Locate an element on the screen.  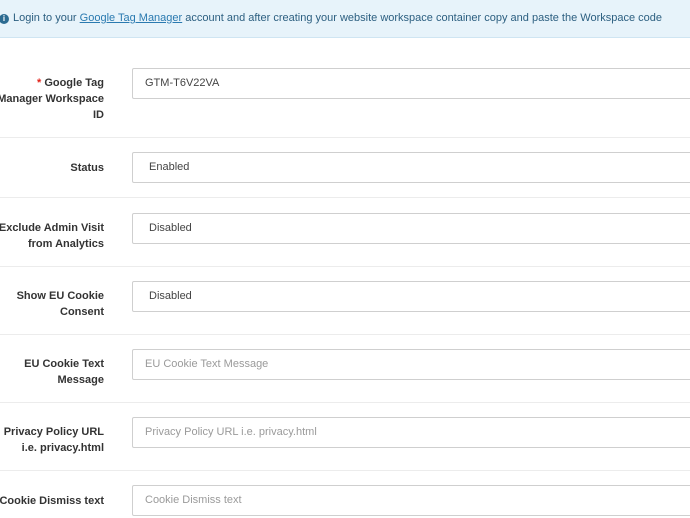
cookie-dismiss-placeholder: Cookie Dismiss text is located at coordinates (193, 500).